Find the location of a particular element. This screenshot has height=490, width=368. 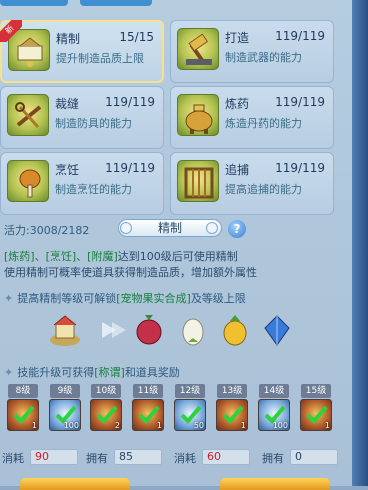

skill-name: 炼药 is located at coordinates (237, 104).